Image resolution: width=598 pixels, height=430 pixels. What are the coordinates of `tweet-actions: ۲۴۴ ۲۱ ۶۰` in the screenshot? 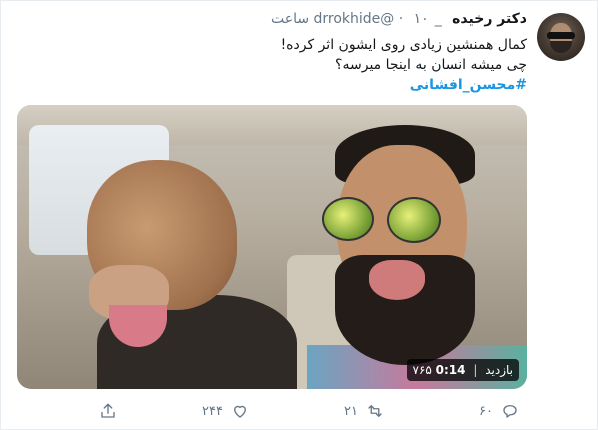 It's located at (314, 411).